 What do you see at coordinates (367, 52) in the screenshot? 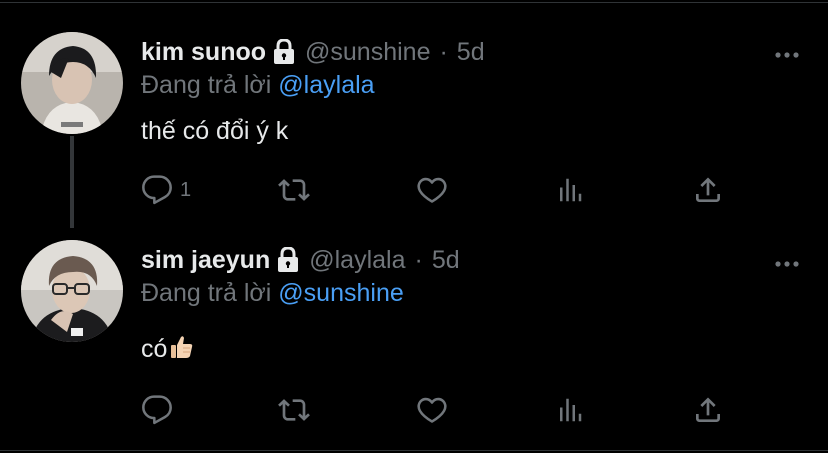
I see `user-handle: @sunshine` at bounding box center [367, 52].